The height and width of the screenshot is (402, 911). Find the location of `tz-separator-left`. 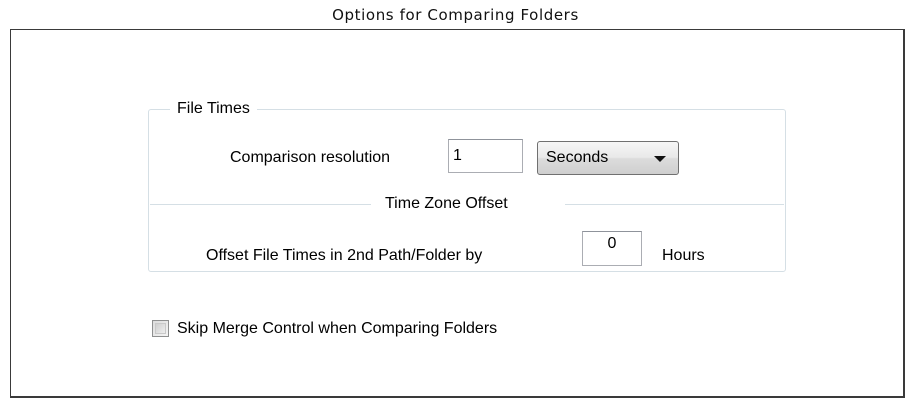

tz-separator-left is located at coordinates (260, 204).